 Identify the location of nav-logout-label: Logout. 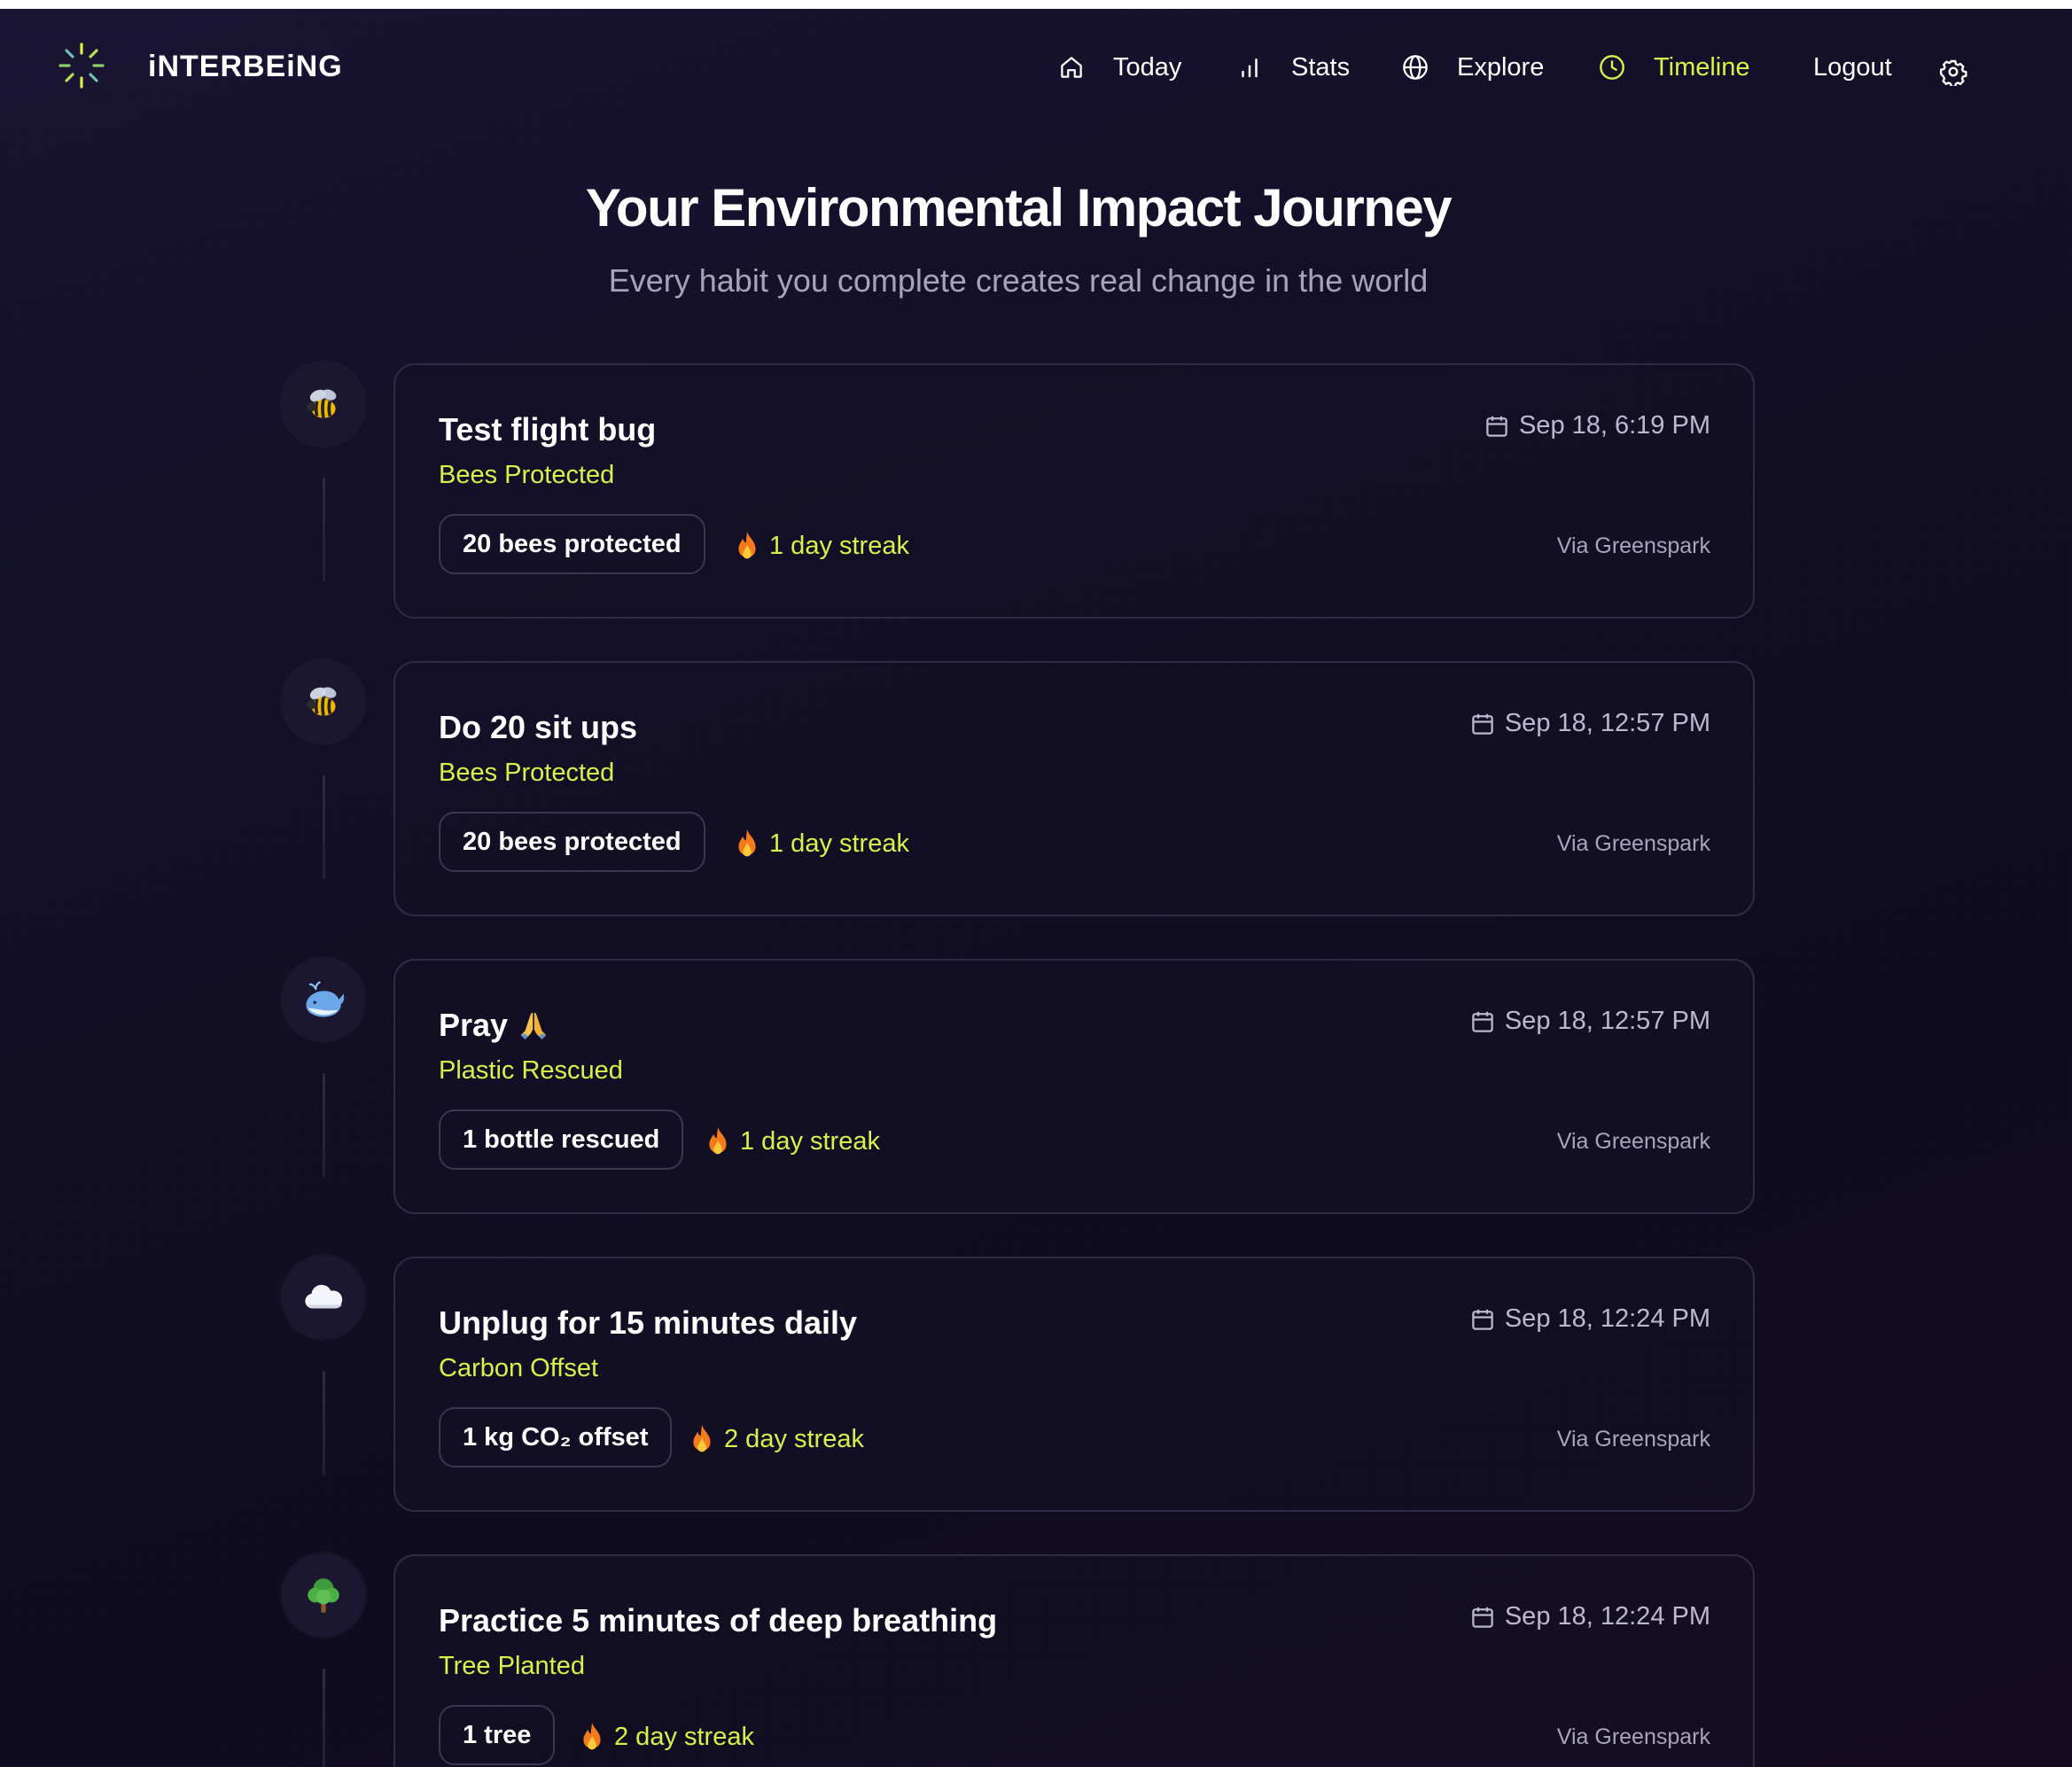
(1852, 67).